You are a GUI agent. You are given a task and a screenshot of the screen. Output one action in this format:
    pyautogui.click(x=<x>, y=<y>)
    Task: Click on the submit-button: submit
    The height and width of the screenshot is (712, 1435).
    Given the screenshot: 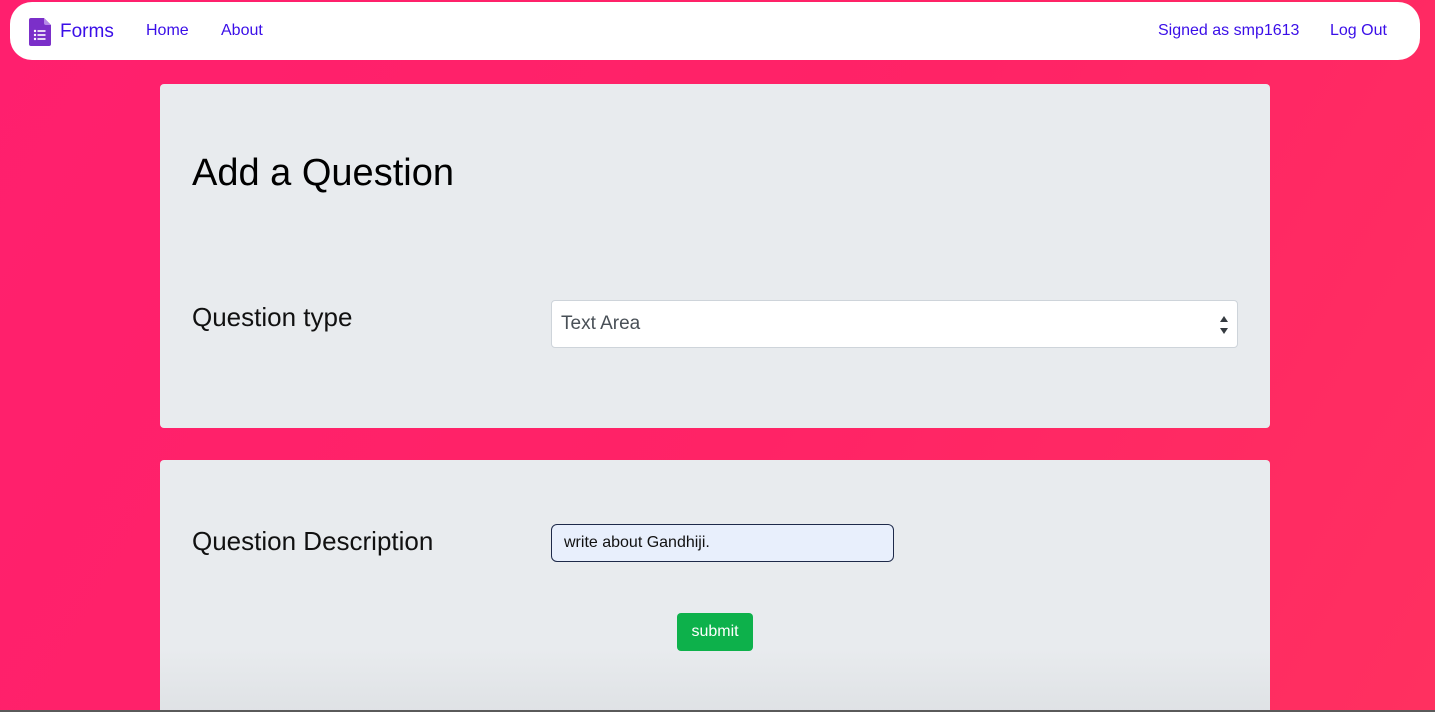 What is the action you would take?
    pyautogui.click(x=715, y=632)
    